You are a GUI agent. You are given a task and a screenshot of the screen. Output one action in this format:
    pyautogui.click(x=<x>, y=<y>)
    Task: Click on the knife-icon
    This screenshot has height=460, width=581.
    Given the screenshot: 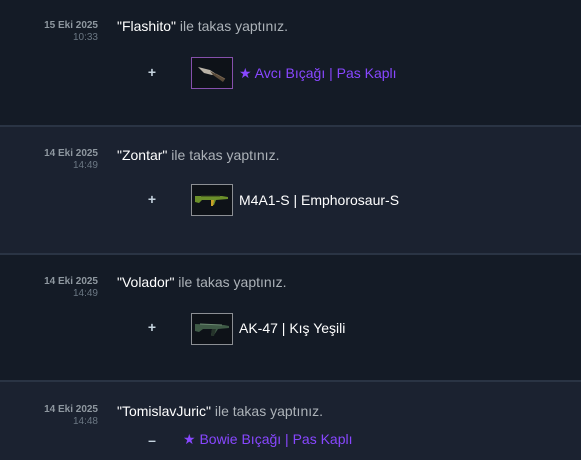 What is the action you would take?
    pyautogui.click(x=212, y=74)
    